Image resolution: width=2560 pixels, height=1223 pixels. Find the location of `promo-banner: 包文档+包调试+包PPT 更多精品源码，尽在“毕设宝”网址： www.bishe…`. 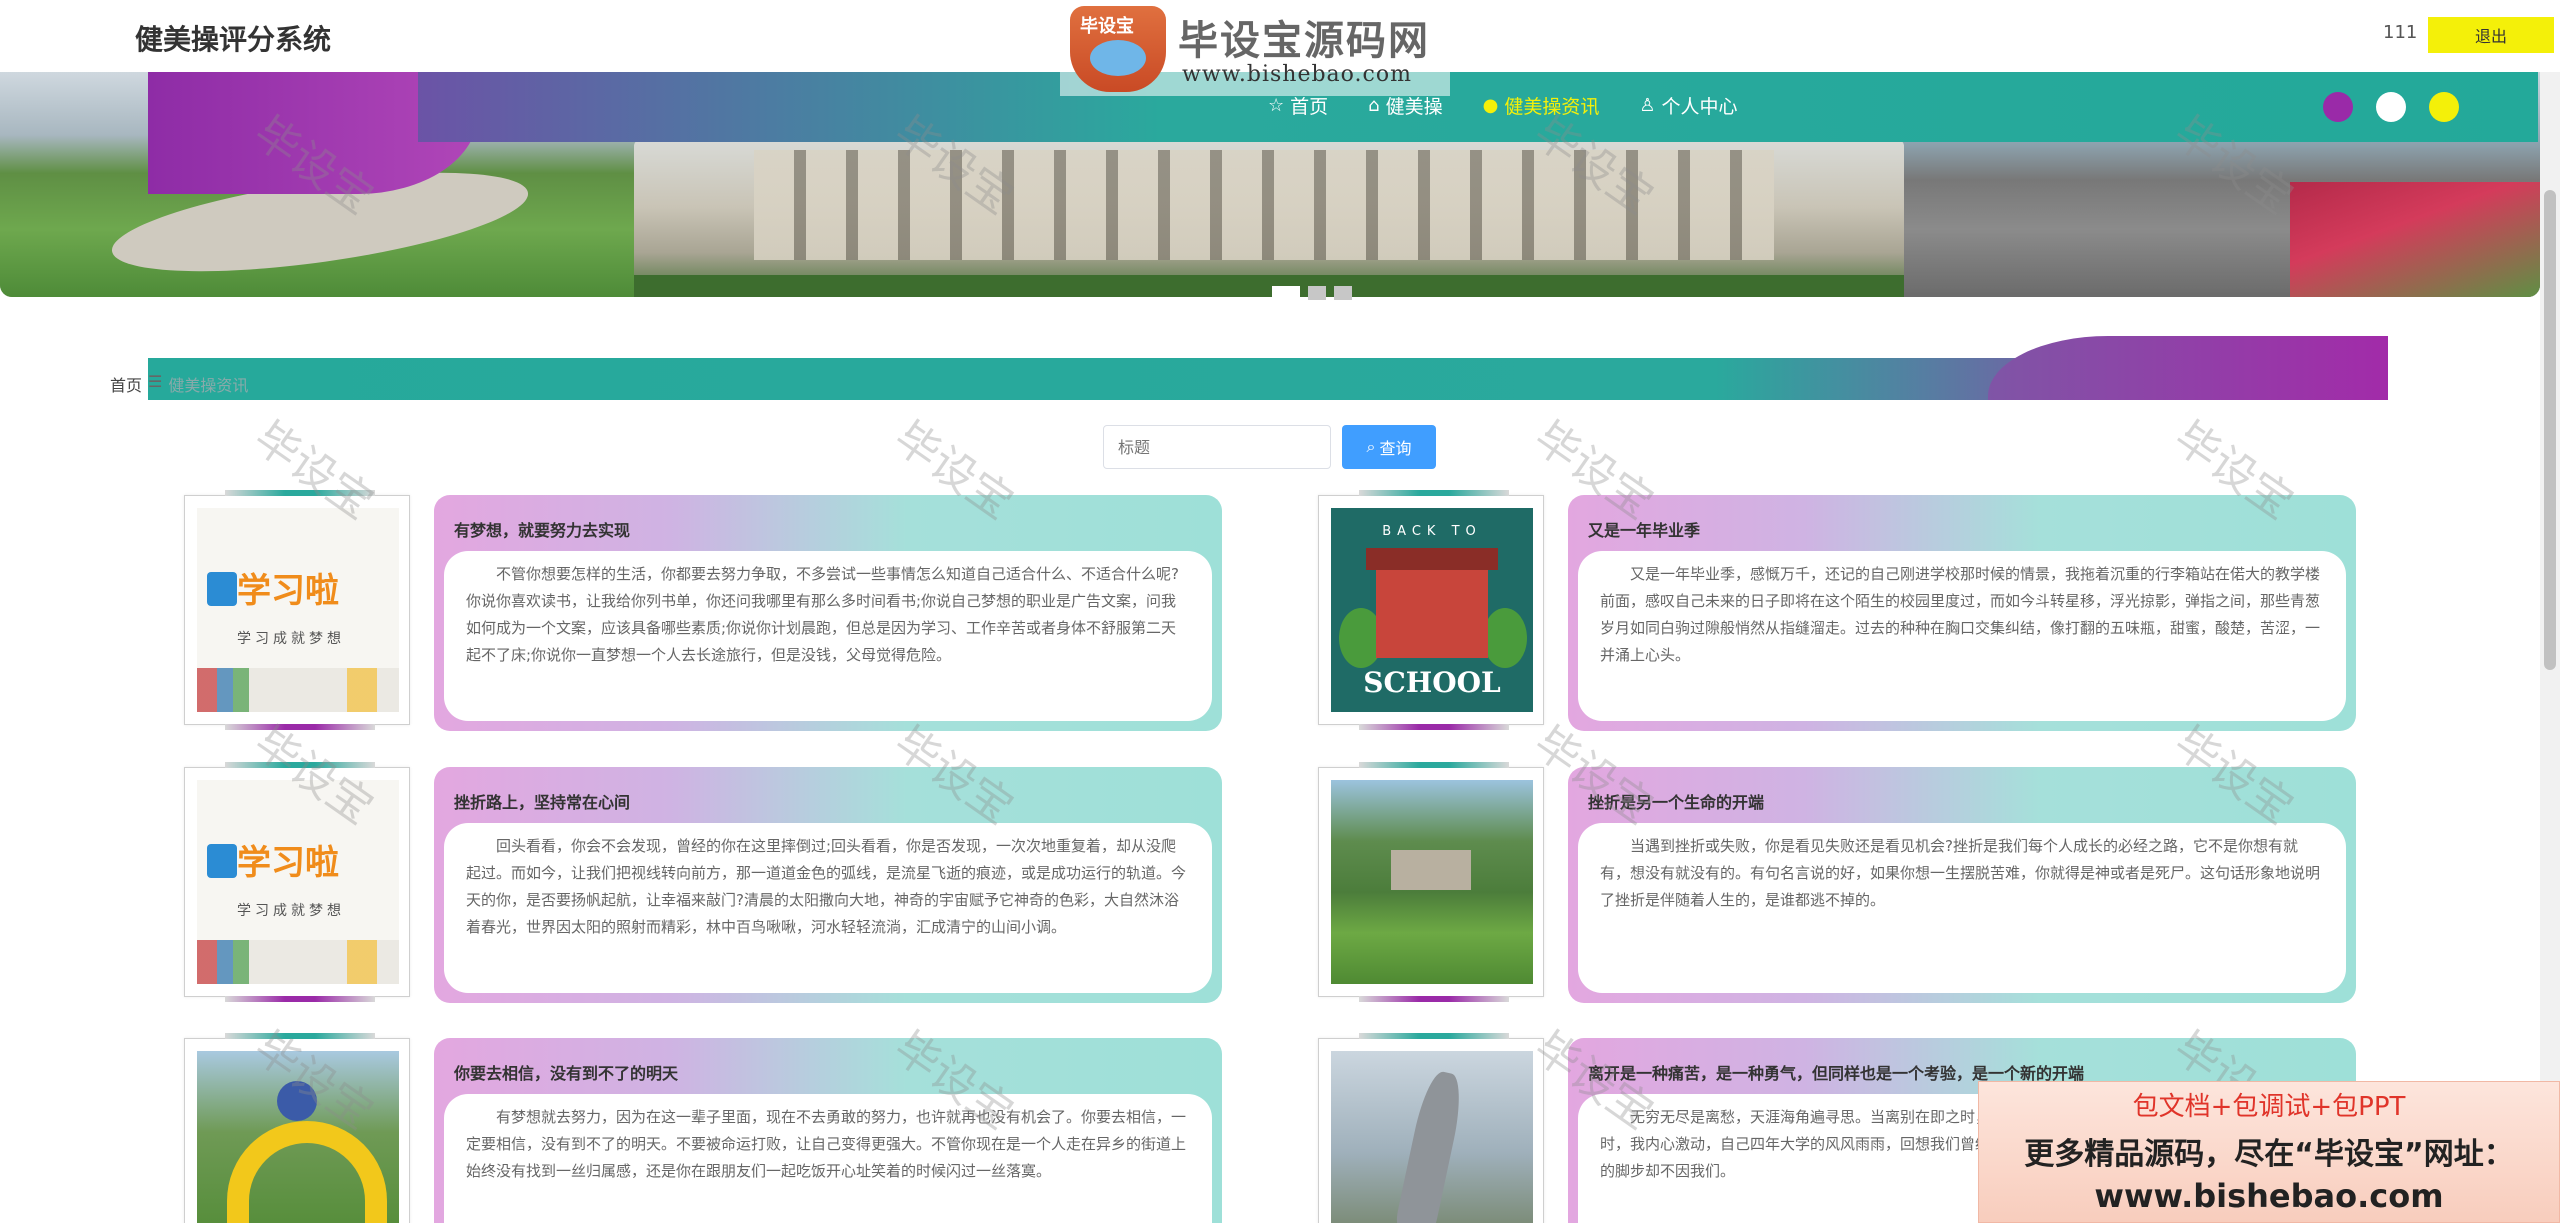

promo-banner: 包文档+包调试+包PPT 更多精品源码，尽在“毕设宝”网址： www.bishe… is located at coordinates (2269, 1152).